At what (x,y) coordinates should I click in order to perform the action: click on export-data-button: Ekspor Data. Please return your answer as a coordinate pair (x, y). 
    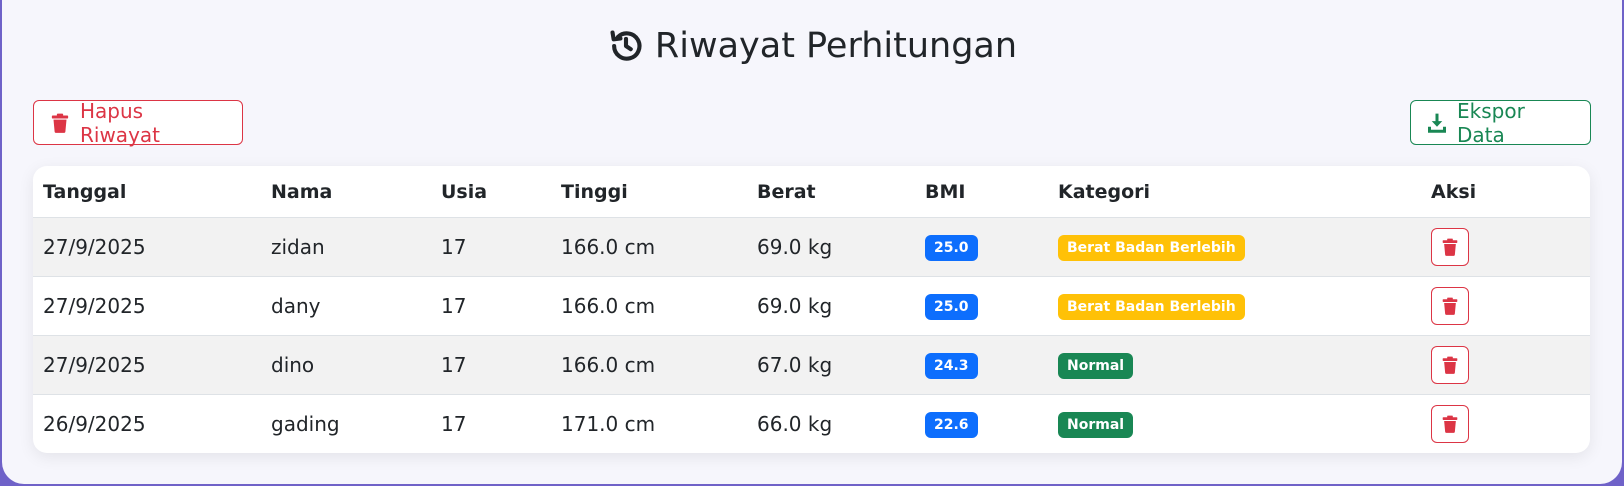
    Looking at the image, I should click on (1500, 122).